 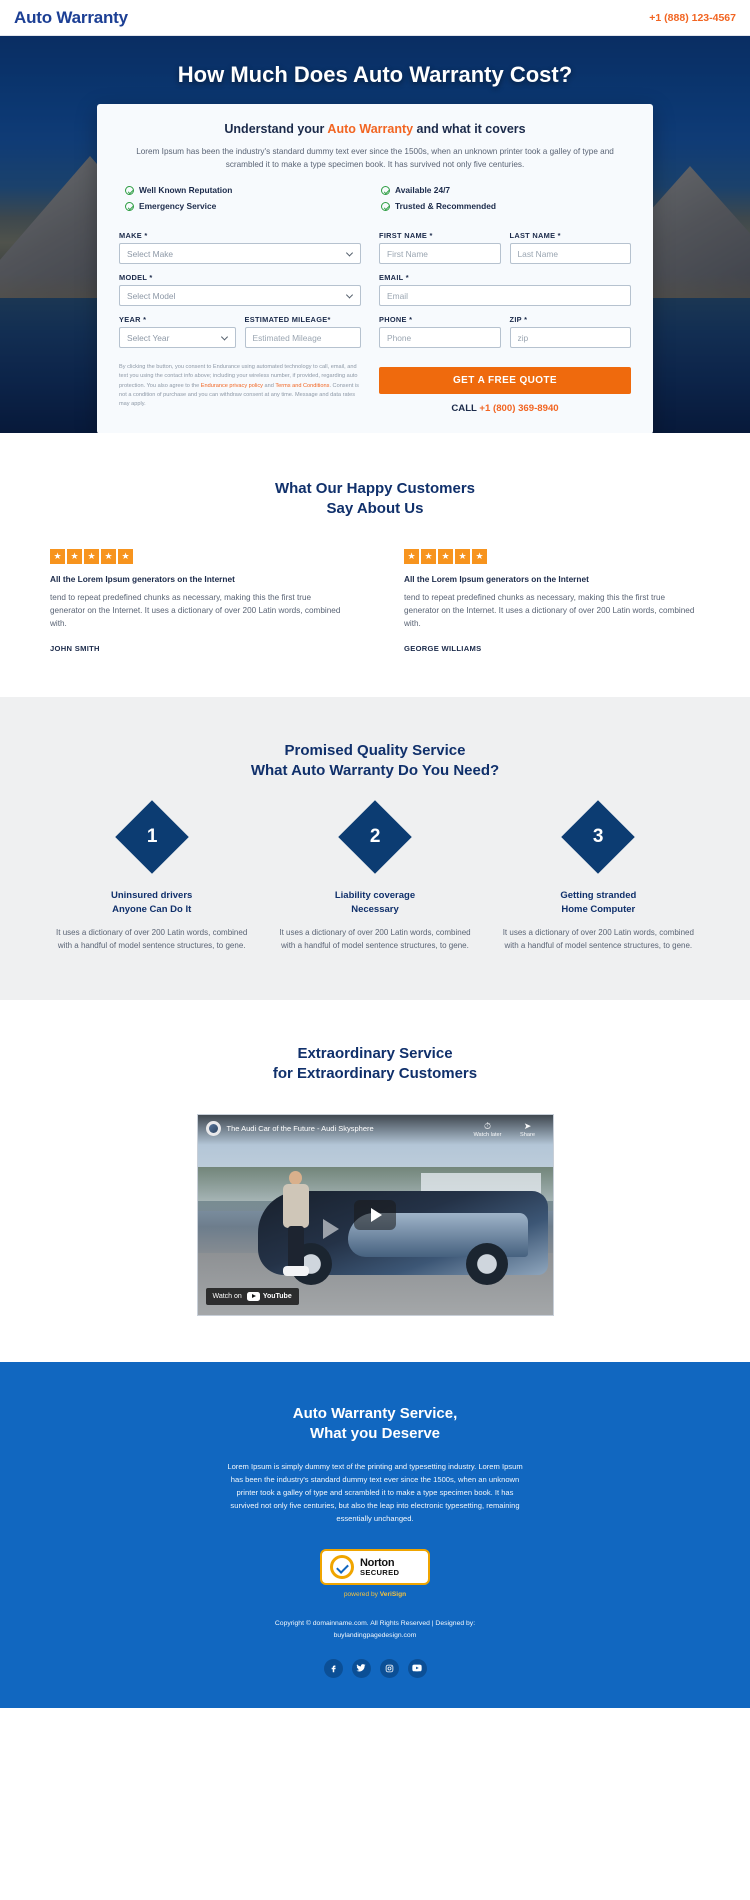 What do you see at coordinates (213, 1128) in the screenshot?
I see `channel-avatar-icon` at bounding box center [213, 1128].